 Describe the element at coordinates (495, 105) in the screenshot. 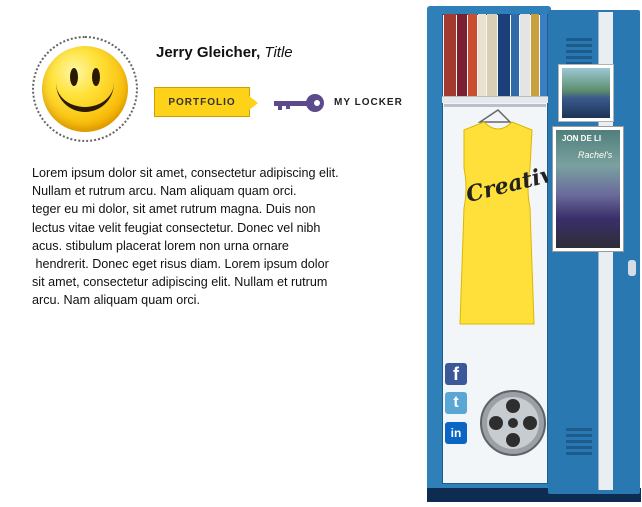

I see `hanger-rod` at that location.